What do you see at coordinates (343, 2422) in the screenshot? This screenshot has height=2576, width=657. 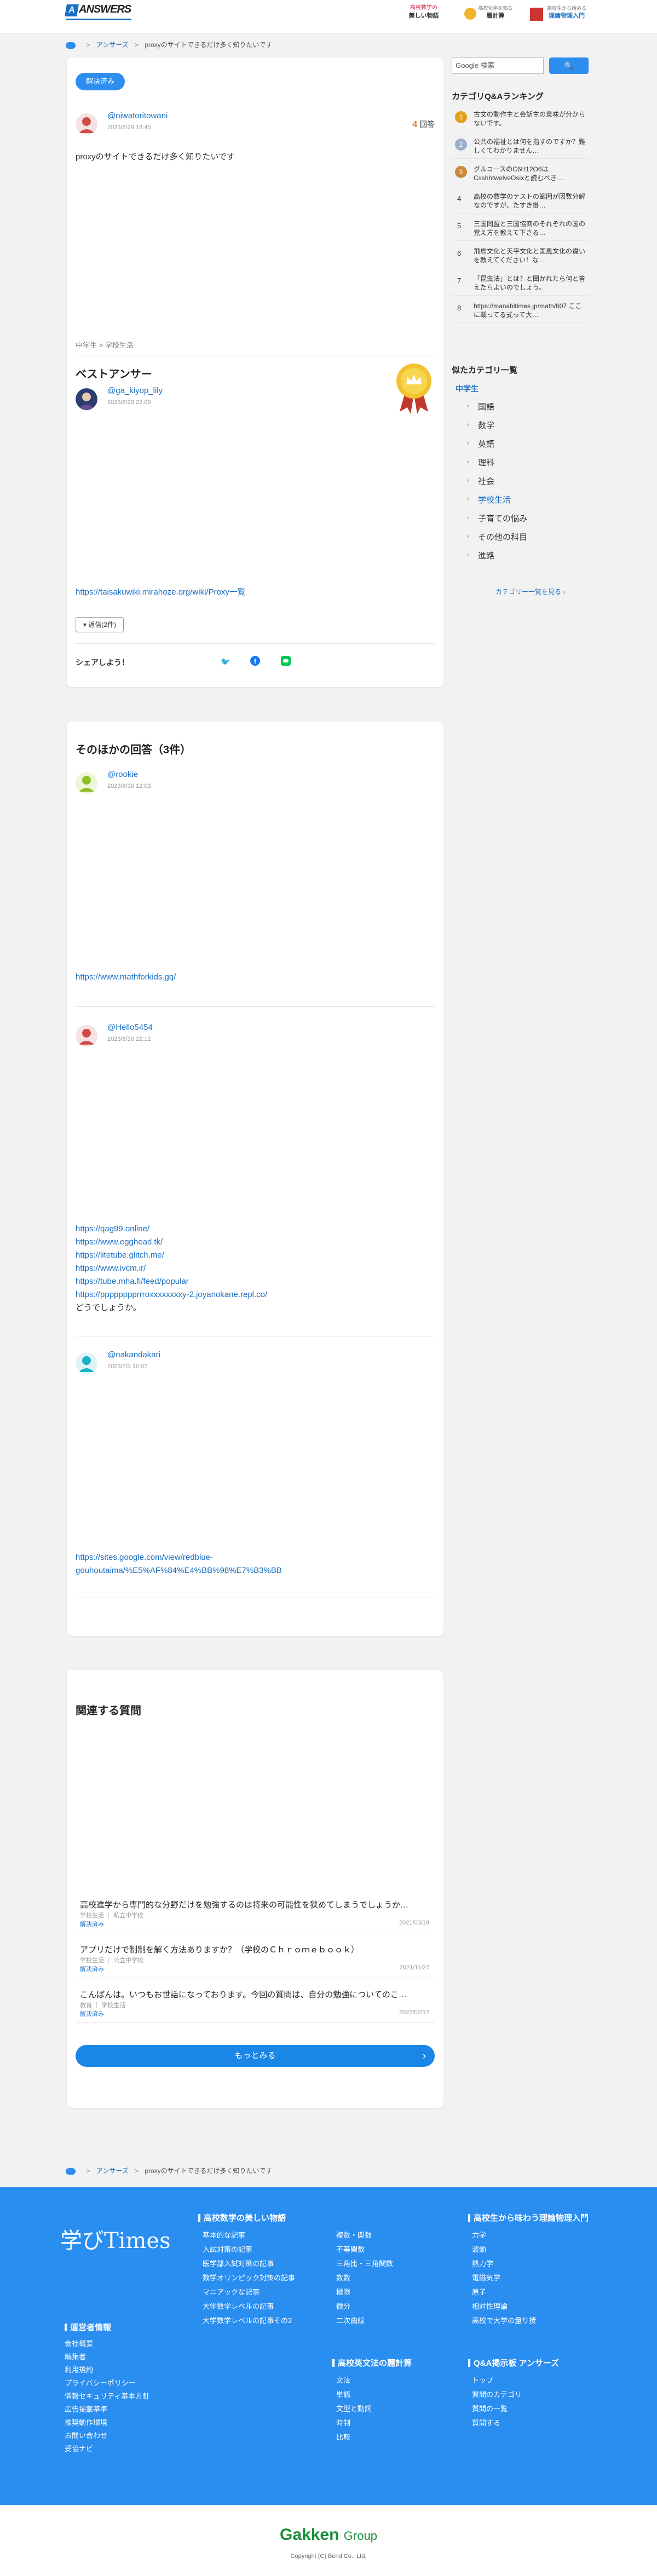 I see `footer-link: 時制` at bounding box center [343, 2422].